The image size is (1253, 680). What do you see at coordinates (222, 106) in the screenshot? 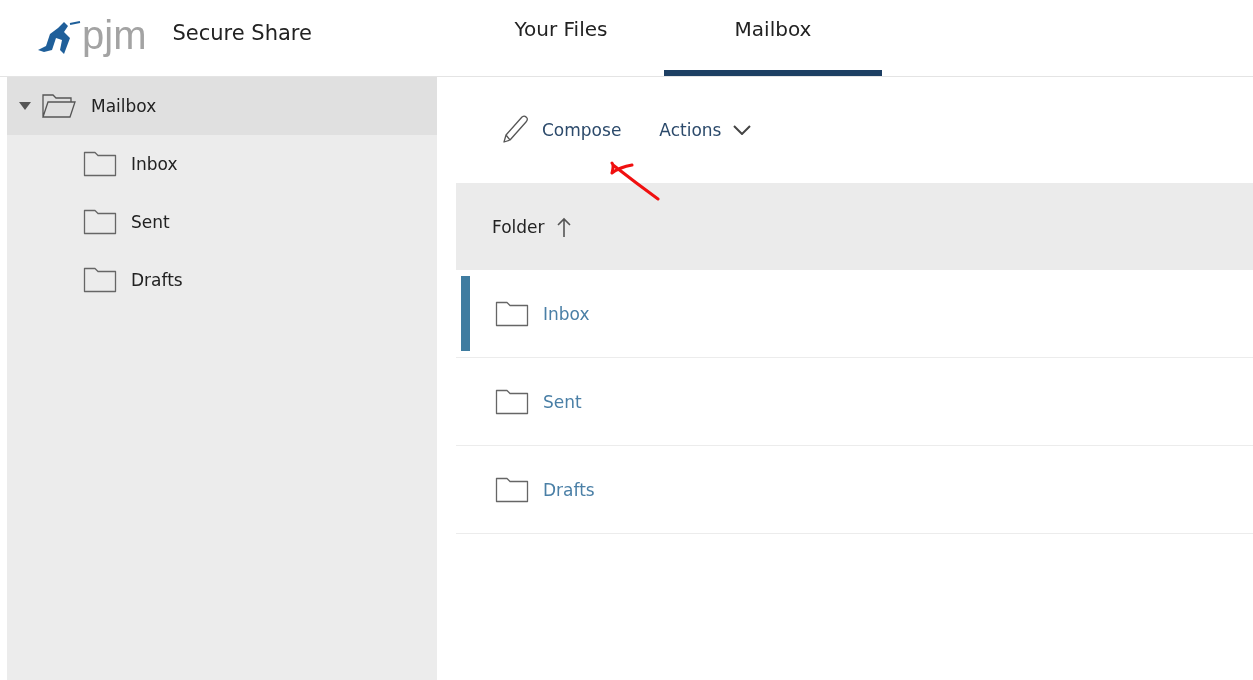
I see `tree-item: Mailbox` at bounding box center [222, 106].